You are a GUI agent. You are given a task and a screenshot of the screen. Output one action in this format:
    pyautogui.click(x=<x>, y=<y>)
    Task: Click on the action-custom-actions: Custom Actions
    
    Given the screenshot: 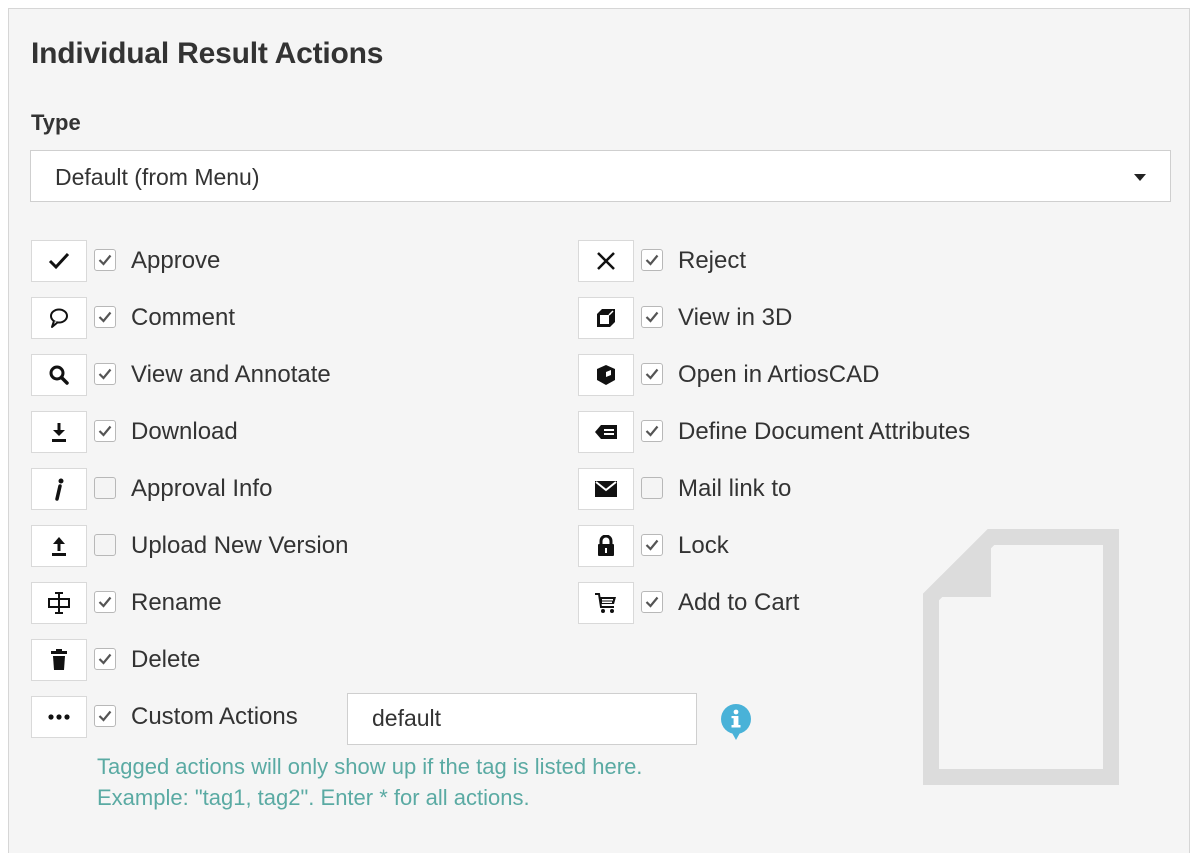 What is the action you would take?
    pyautogui.click(x=191, y=717)
    